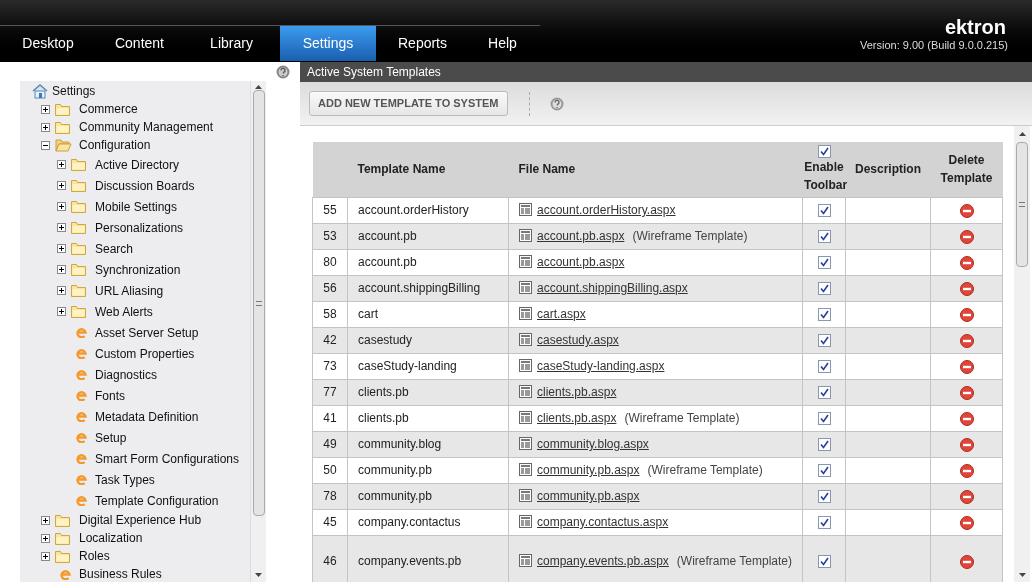 This screenshot has height=582, width=1032. What do you see at coordinates (167, 458) in the screenshot?
I see `tree-item: Smart Form Configurations` at bounding box center [167, 458].